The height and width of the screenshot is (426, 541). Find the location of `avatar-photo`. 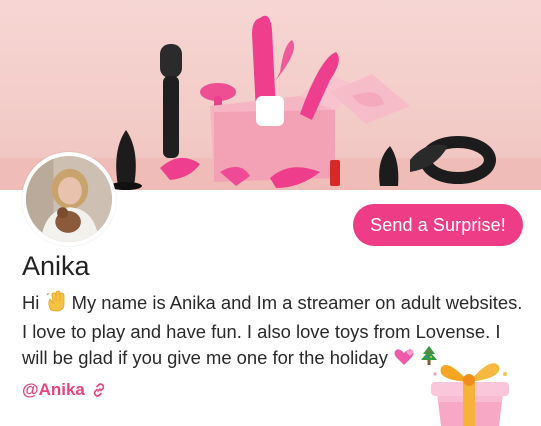

avatar-photo is located at coordinates (69, 199).